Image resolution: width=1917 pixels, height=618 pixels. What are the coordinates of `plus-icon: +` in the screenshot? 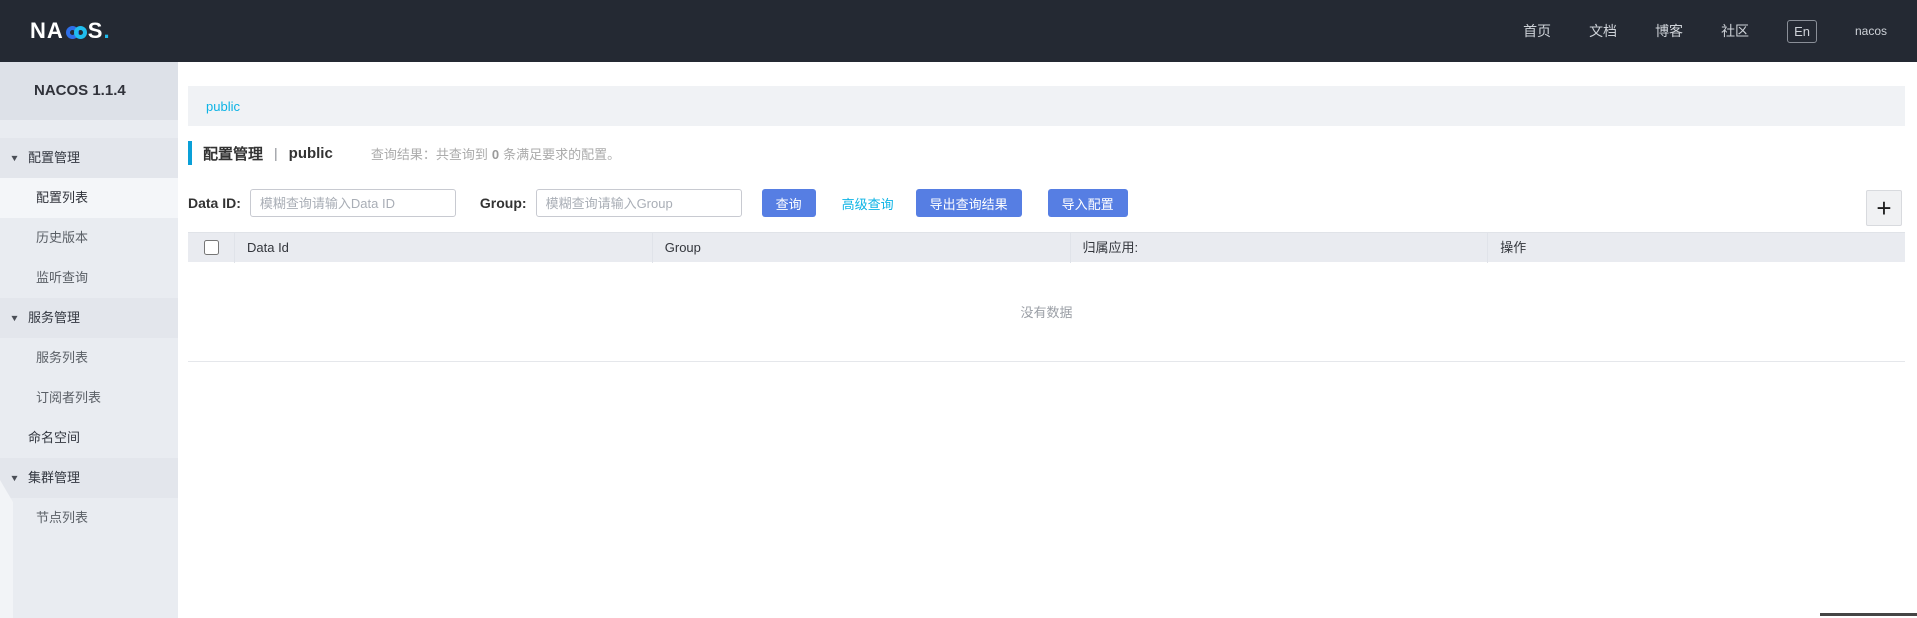 It's located at (1884, 208).